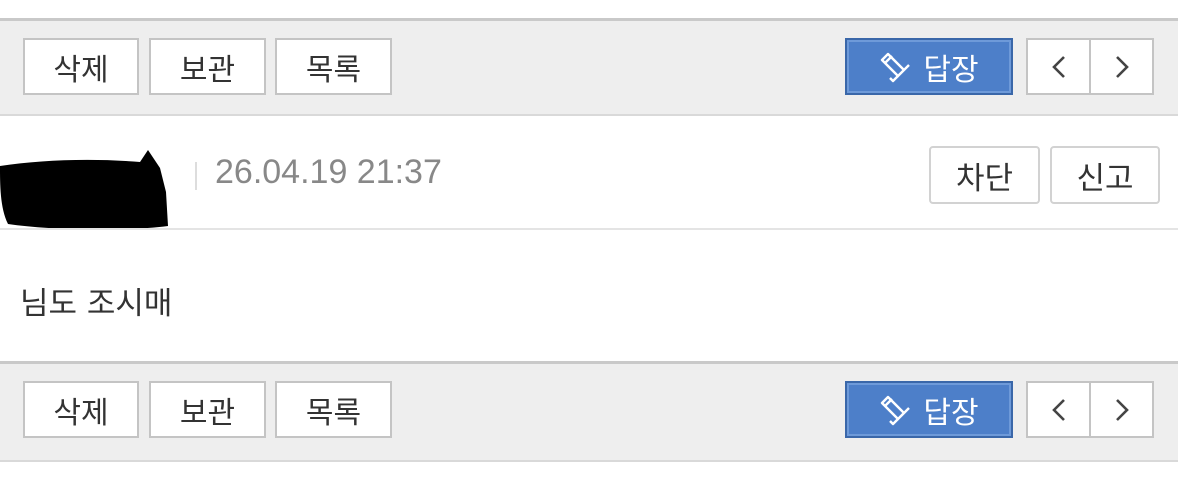  Describe the element at coordinates (1105, 175) in the screenshot. I see `report-button: 신고` at that location.